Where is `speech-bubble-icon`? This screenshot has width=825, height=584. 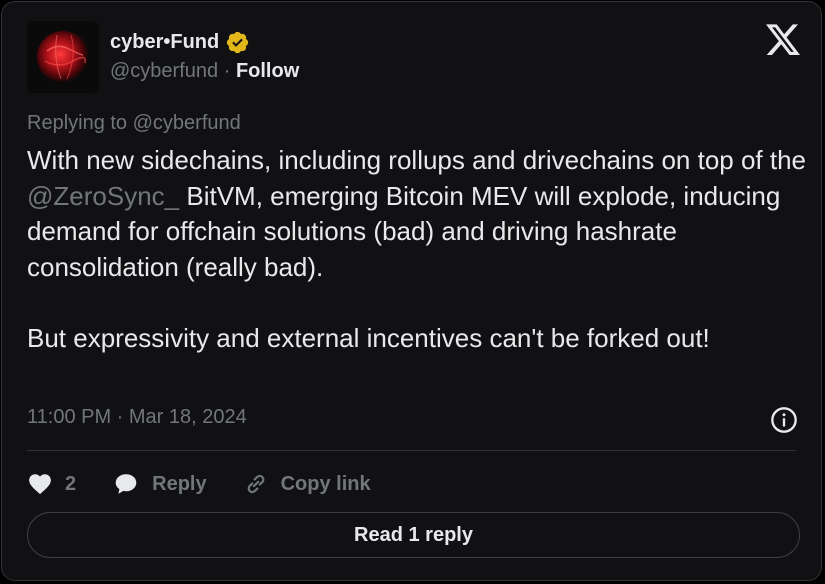 speech-bubble-icon is located at coordinates (126, 484).